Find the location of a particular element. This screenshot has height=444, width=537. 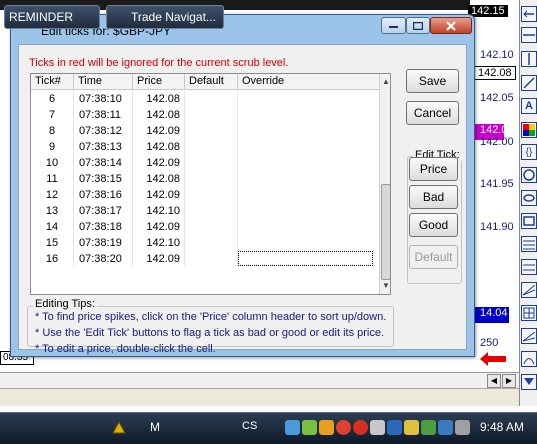

vertical-line-tool-icon is located at coordinates (529, 59).